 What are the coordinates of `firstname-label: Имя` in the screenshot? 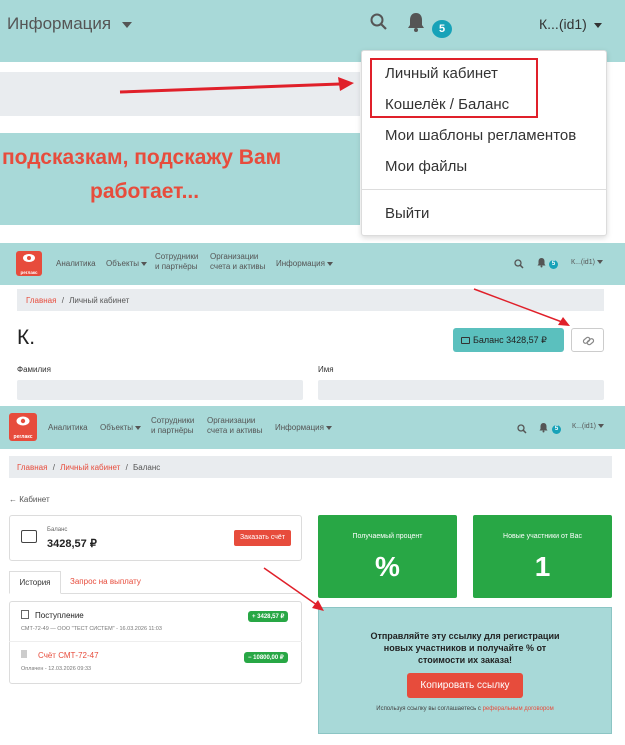 It's located at (326, 369).